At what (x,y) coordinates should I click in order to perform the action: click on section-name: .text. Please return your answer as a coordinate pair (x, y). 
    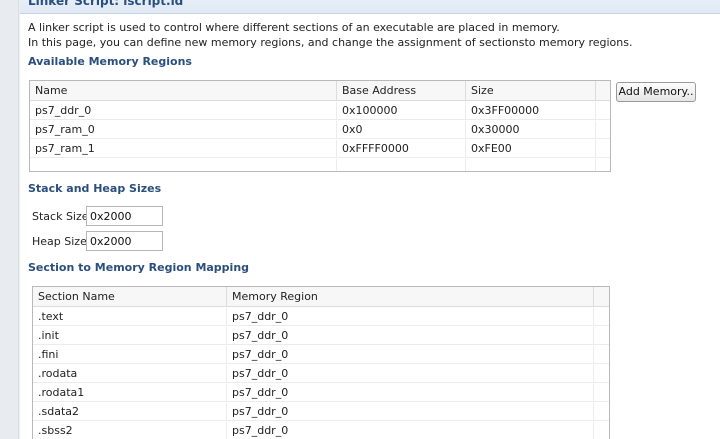
    Looking at the image, I should click on (130, 317).